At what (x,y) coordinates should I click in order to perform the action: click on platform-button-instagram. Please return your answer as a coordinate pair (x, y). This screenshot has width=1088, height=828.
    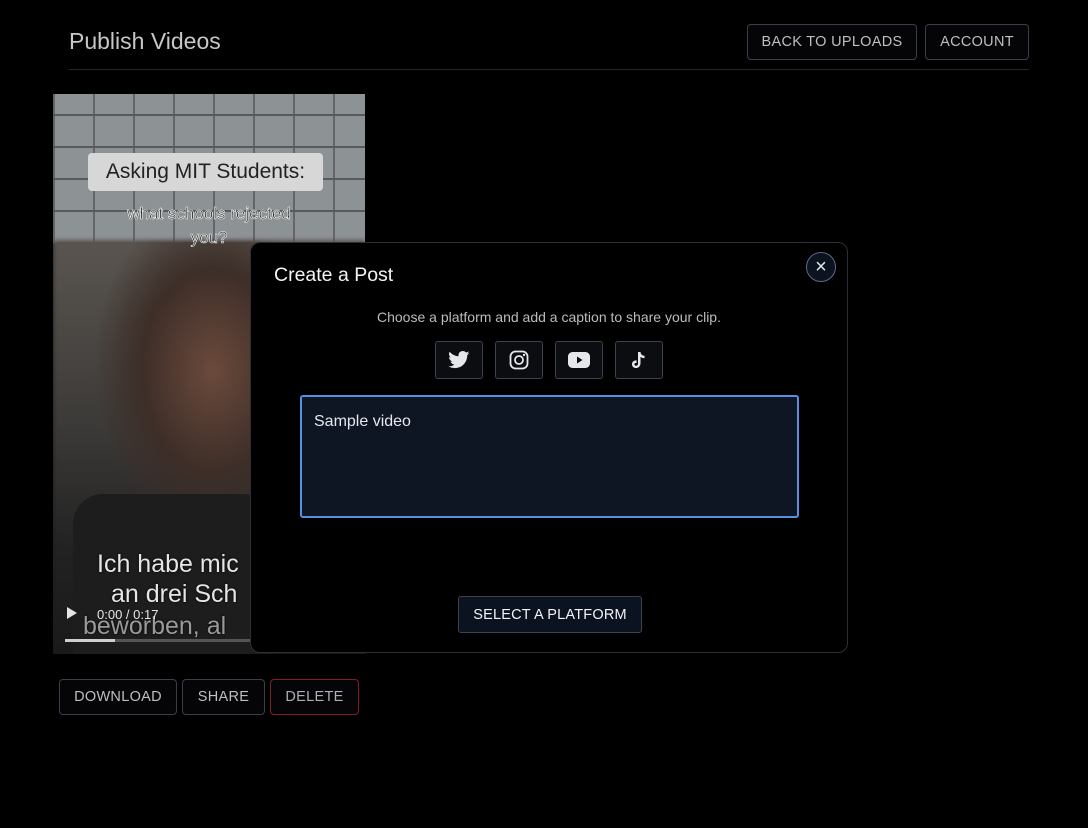
    Looking at the image, I should click on (519, 360).